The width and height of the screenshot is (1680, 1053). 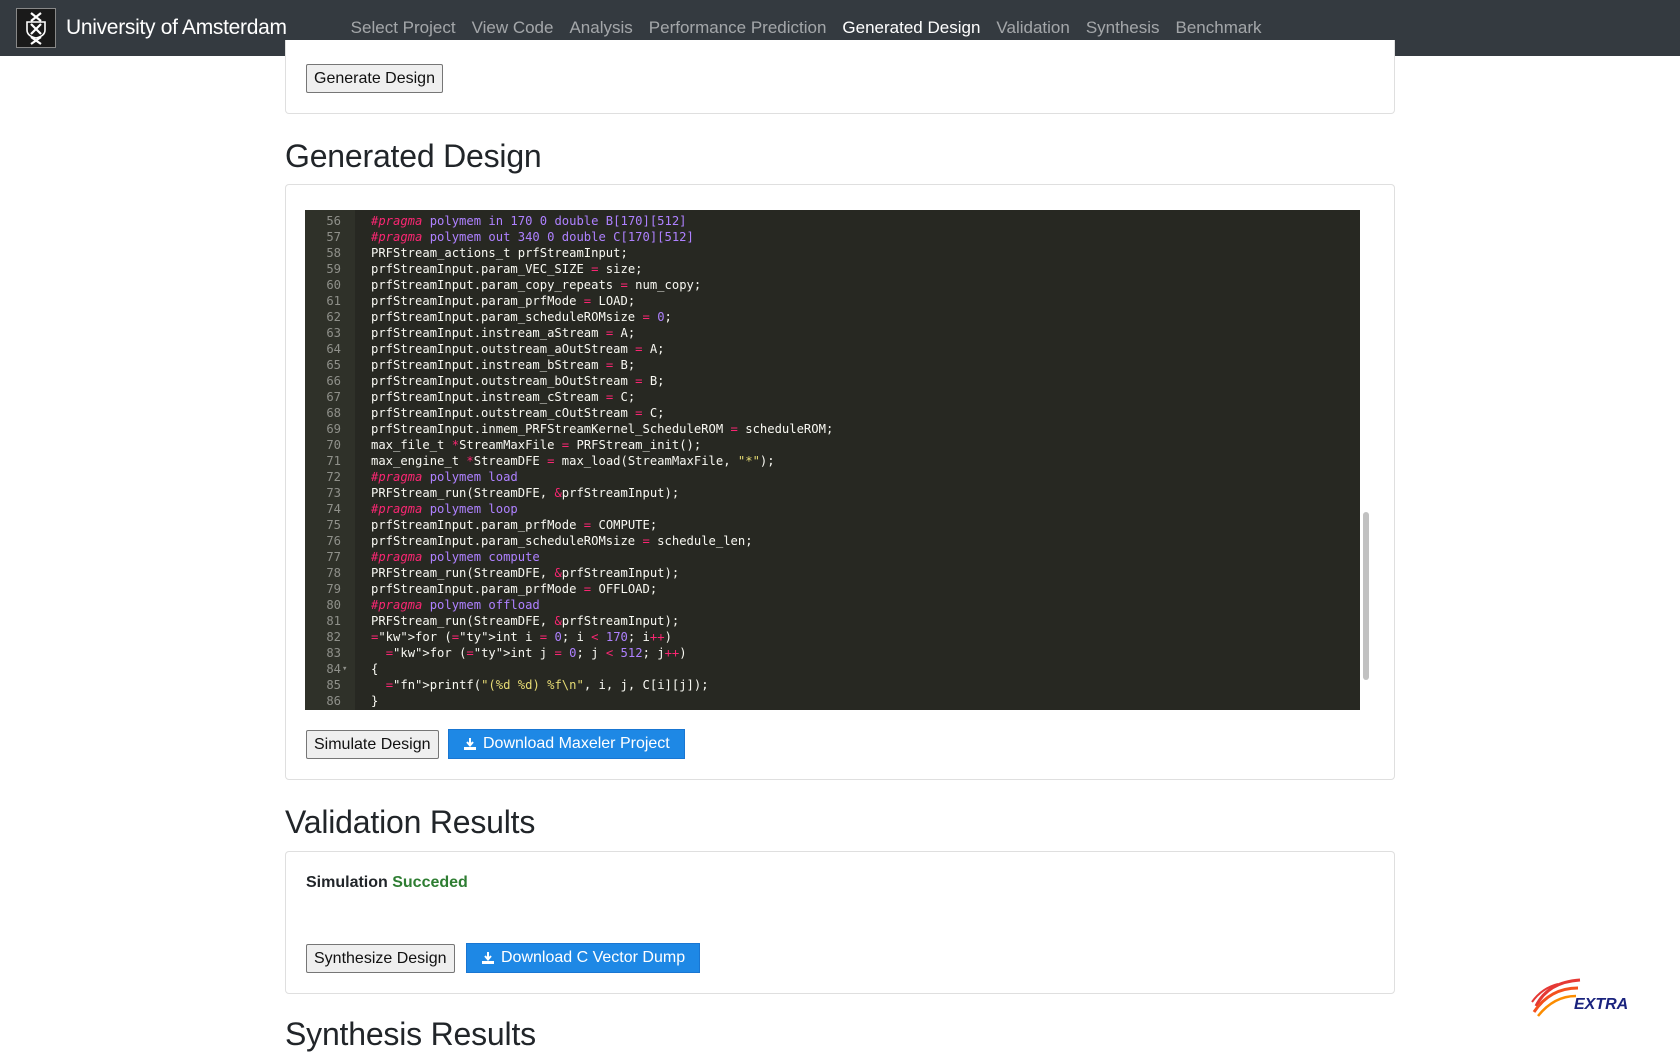 What do you see at coordinates (455, 557) in the screenshot?
I see `code-text: #pragma polymem compute` at bounding box center [455, 557].